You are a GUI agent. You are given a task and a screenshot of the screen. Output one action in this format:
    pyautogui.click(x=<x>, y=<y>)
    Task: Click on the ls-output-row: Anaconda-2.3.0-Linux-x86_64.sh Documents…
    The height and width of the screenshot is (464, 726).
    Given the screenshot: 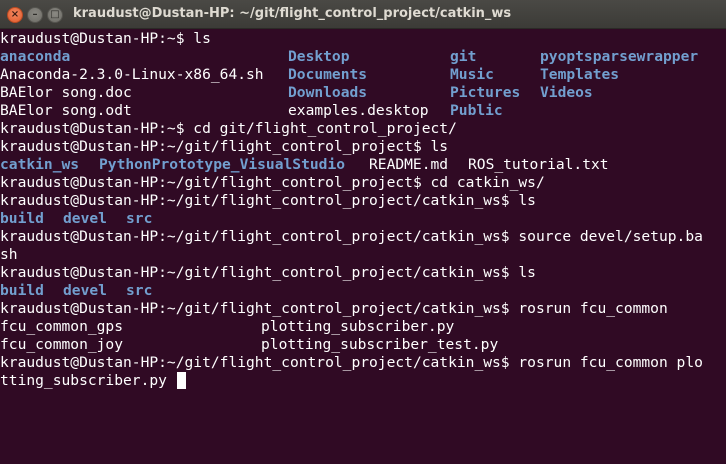 What is the action you would take?
    pyautogui.click(x=355, y=75)
    